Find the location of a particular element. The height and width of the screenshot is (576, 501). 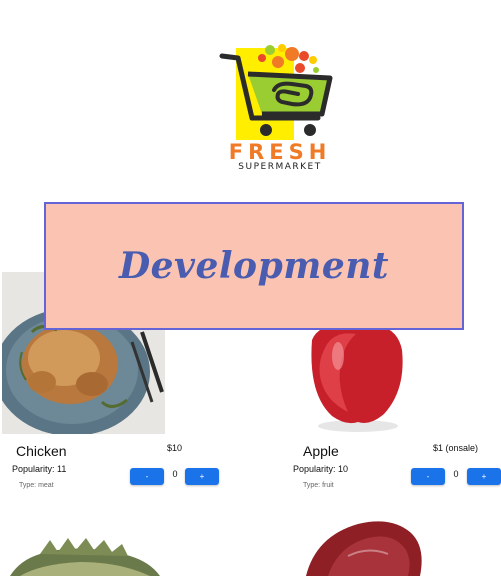

product-popularity: Popularity: 10 is located at coordinates (321, 469).